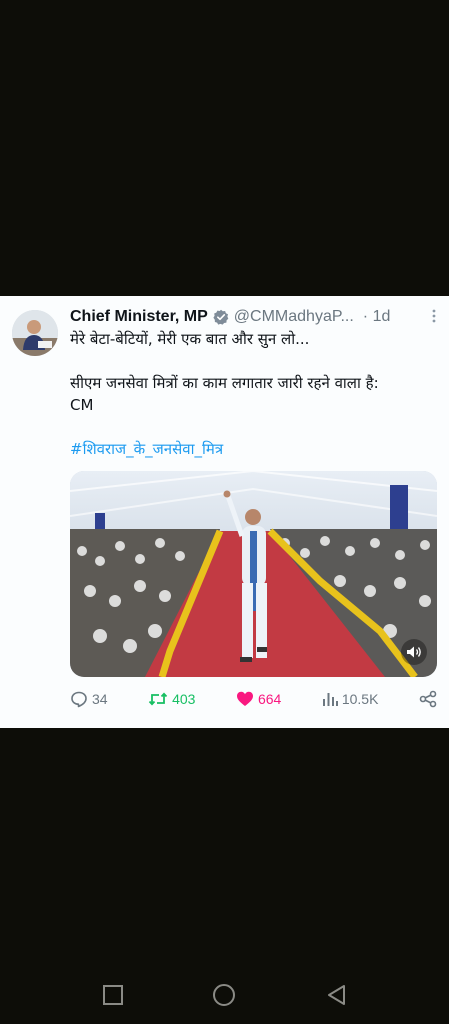 Image resolution: width=449 pixels, height=1024 pixels. I want to click on tweet-time: · 1d, so click(377, 317).